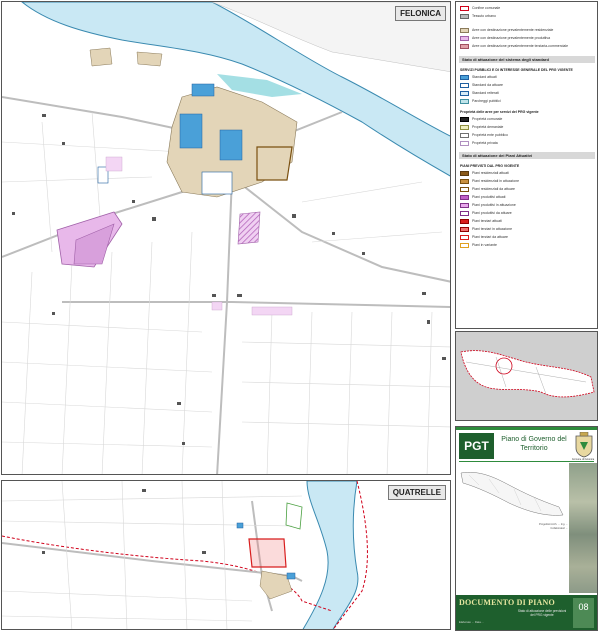 This screenshot has height=632, width=599. What do you see at coordinates (484, 245) in the screenshot?
I see `legend-label: Piani in variante` at bounding box center [484, 245].